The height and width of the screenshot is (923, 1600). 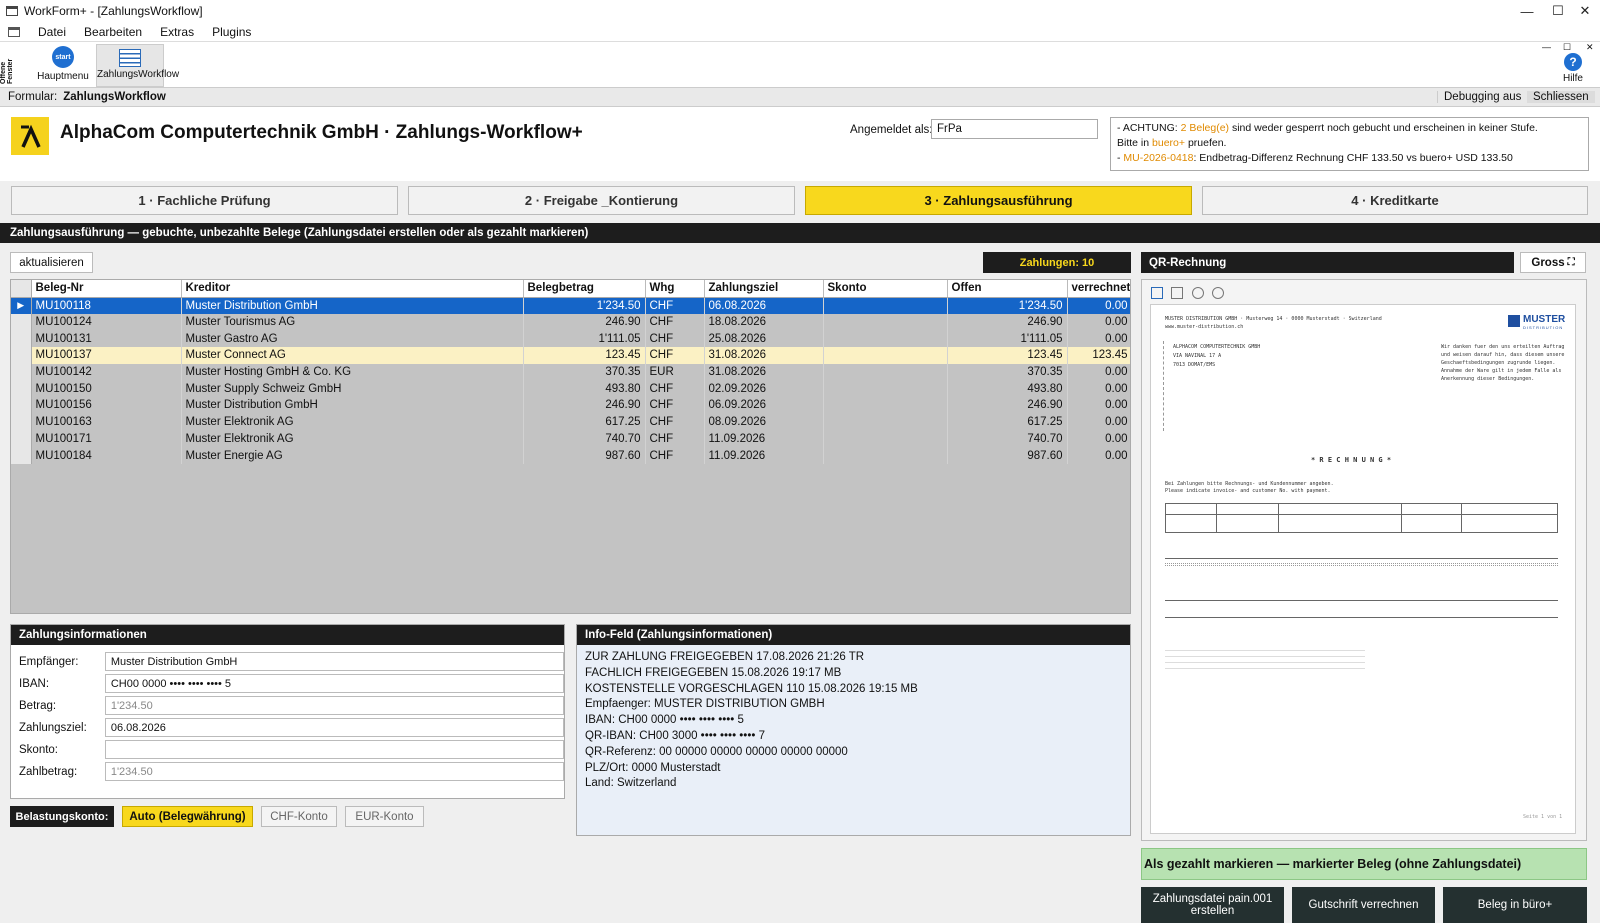 What do you see at coordinates (601, 200) in the screenshot?
I see `tab-freigabe-kontierung: 2 · Freigabe _Kontierung` at bounding box center [601, 200].